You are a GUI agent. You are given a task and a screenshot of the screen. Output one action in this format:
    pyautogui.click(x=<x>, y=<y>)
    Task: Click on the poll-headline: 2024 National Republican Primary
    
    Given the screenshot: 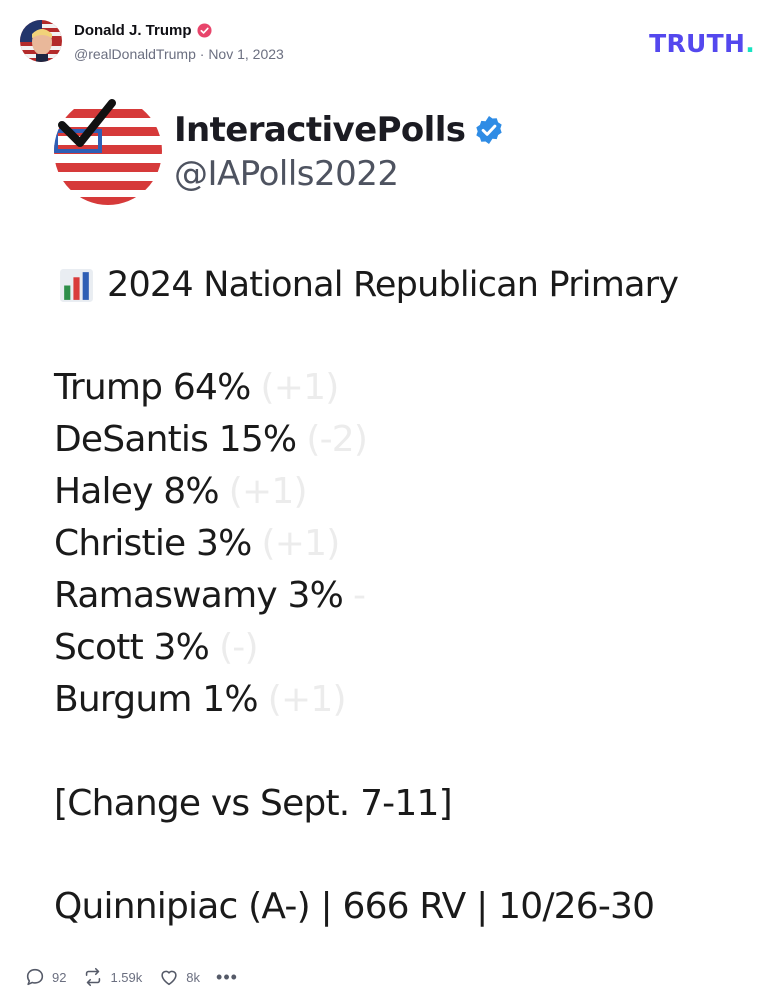 What is the action you would take?
    pyautogui.click(x=368, y=285)
    